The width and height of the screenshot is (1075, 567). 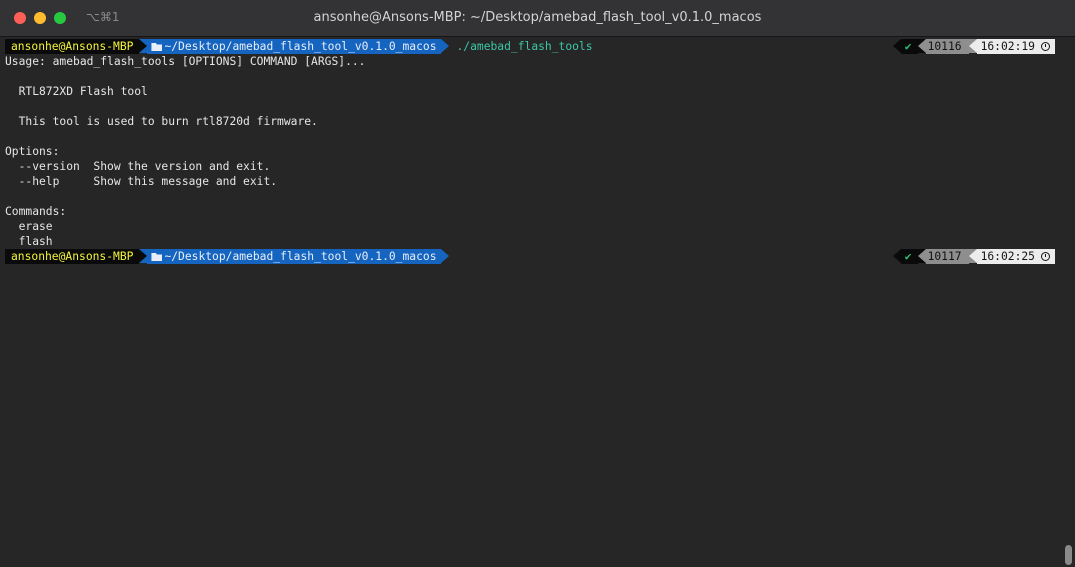 I want to click on output-line: RTL872XD Flash tool, so click(x=76, y=91).